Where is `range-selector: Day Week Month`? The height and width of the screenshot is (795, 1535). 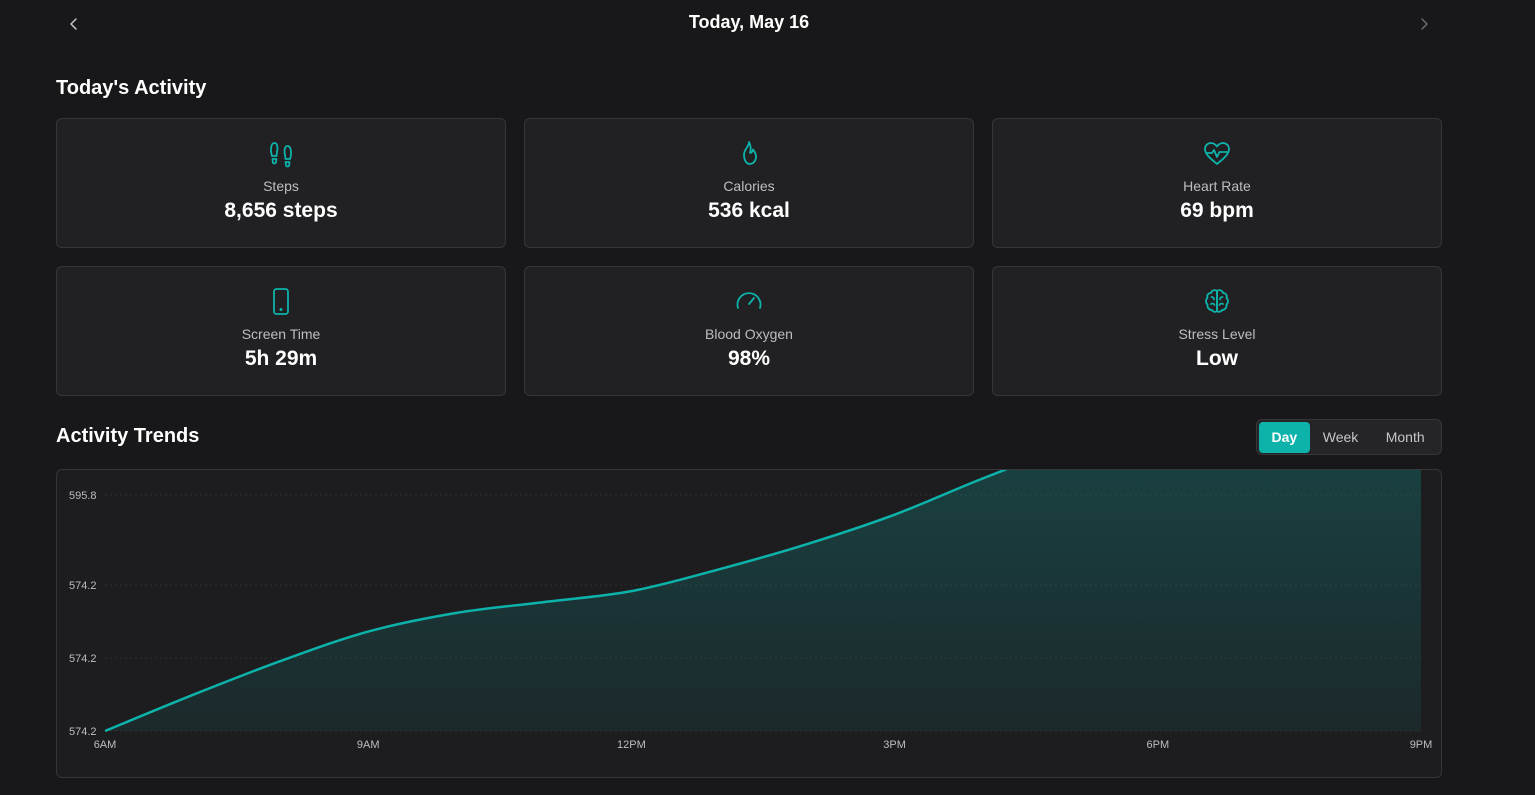
range-selector: Day Week Month is located at coordinates (1349, 437).